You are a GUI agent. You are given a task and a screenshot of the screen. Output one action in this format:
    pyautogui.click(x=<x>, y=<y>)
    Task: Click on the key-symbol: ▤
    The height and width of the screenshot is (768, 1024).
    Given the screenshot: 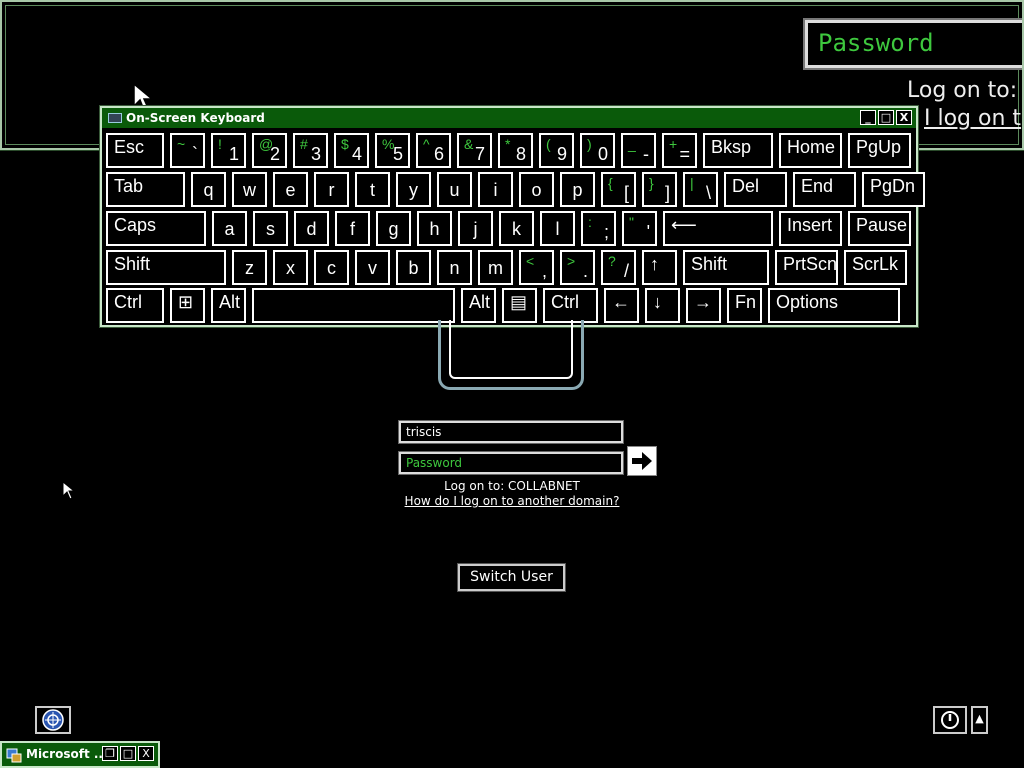 What is the action you would take?
    pyautogui.click(x=519, y=305)
    